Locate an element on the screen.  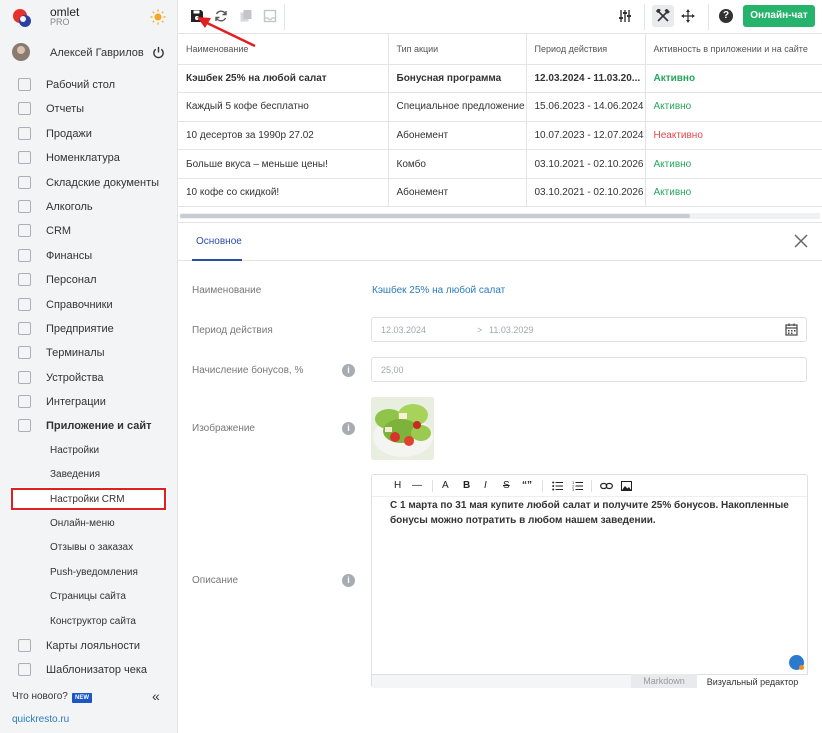
column-header-activity: Активность в приложении и на сайте is located at coordinates (733, 49).